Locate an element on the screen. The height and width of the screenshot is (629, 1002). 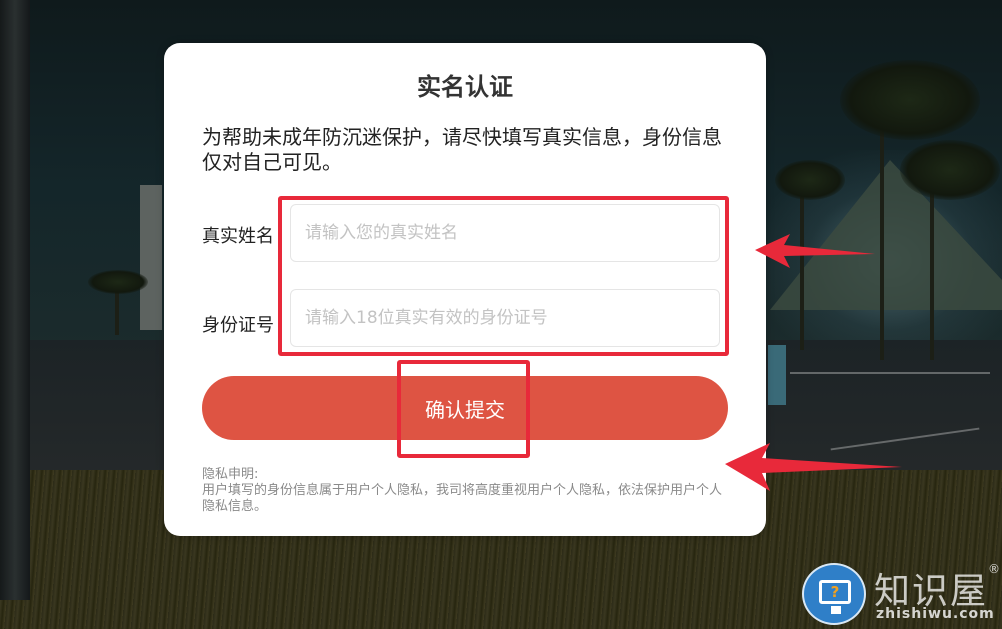
pole is located at coordinates (15, 300).